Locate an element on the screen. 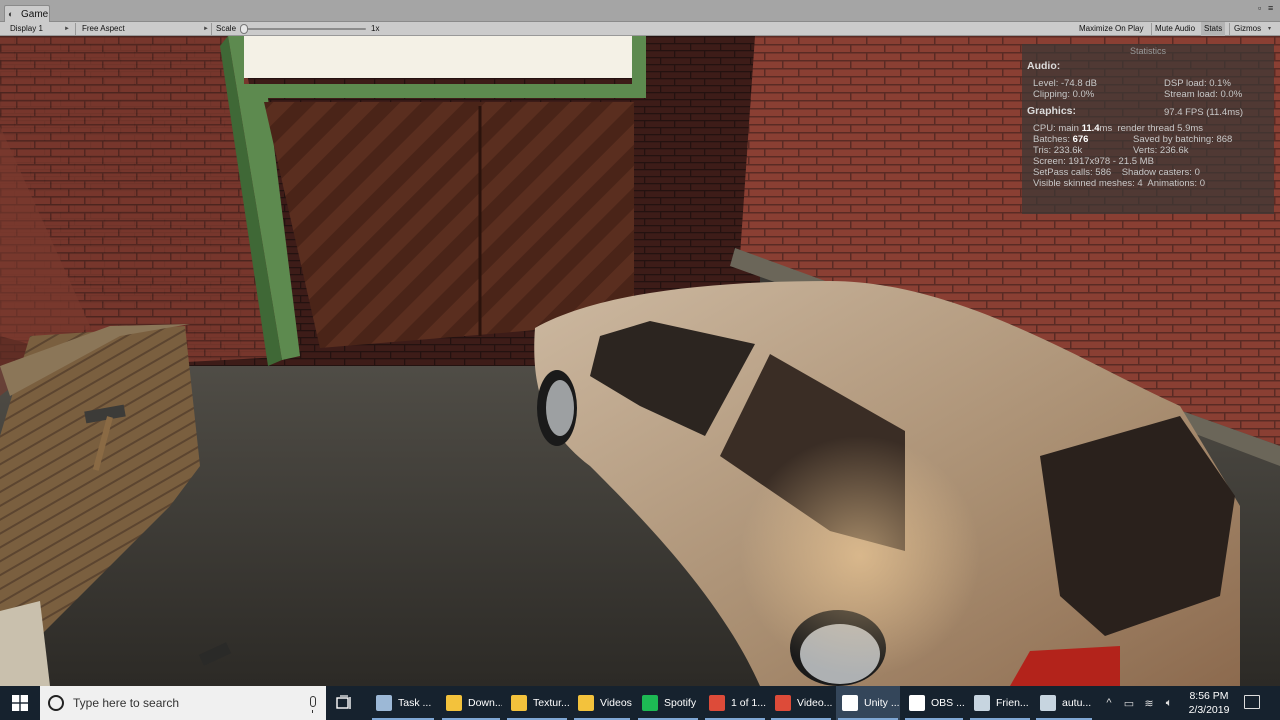 The width and height of the screenshot is (1280, 720). audio-clipping: Clipping: 0.0% is located at coordinates (1064, 94).